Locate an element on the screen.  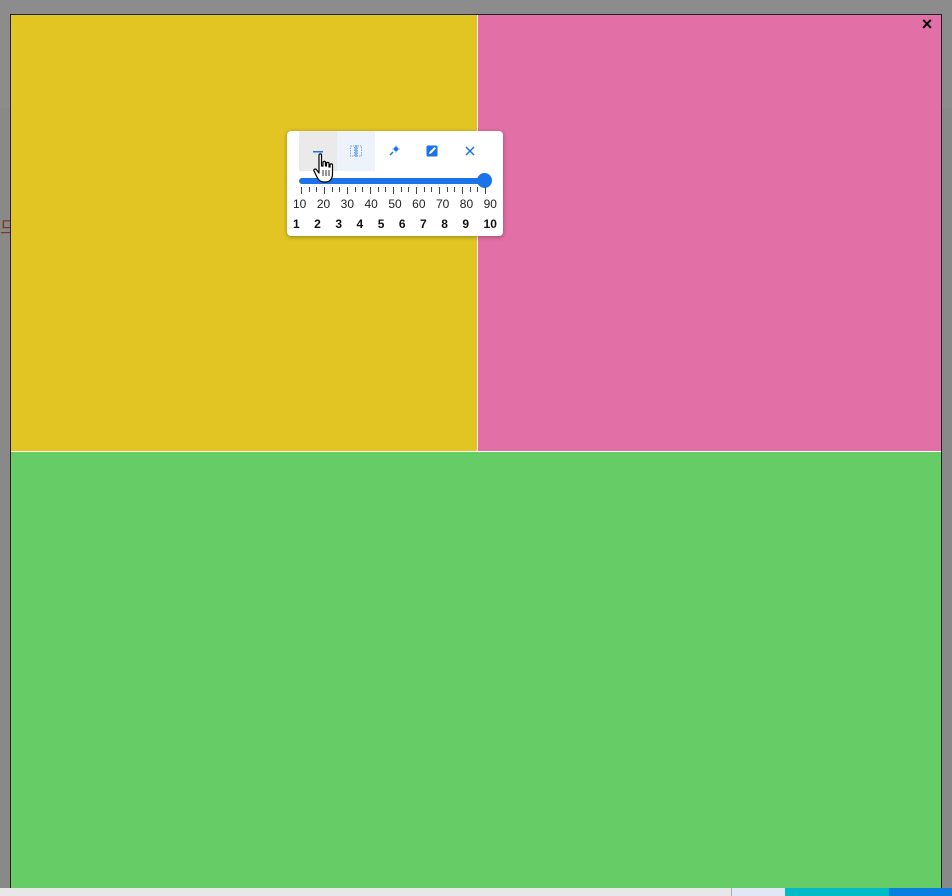
edit-icon is located at coordinates (432, 151).